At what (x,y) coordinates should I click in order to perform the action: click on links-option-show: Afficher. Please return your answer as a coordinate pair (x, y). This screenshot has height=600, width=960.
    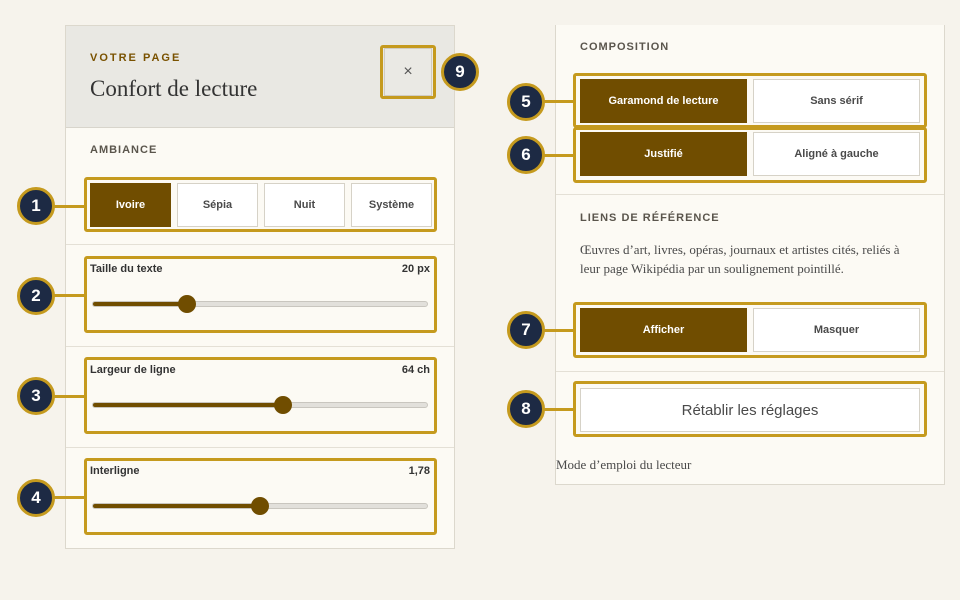
    Looking at the image, I should click on (663, 330).